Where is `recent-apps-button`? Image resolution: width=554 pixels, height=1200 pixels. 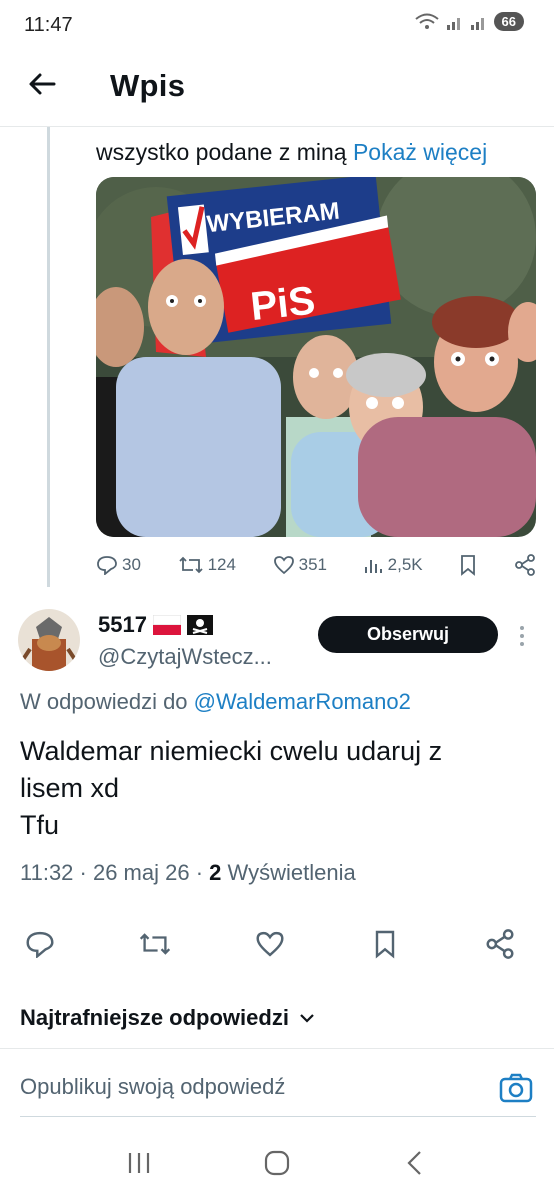 recent-apps-button is located at coordinates (139, 1163).